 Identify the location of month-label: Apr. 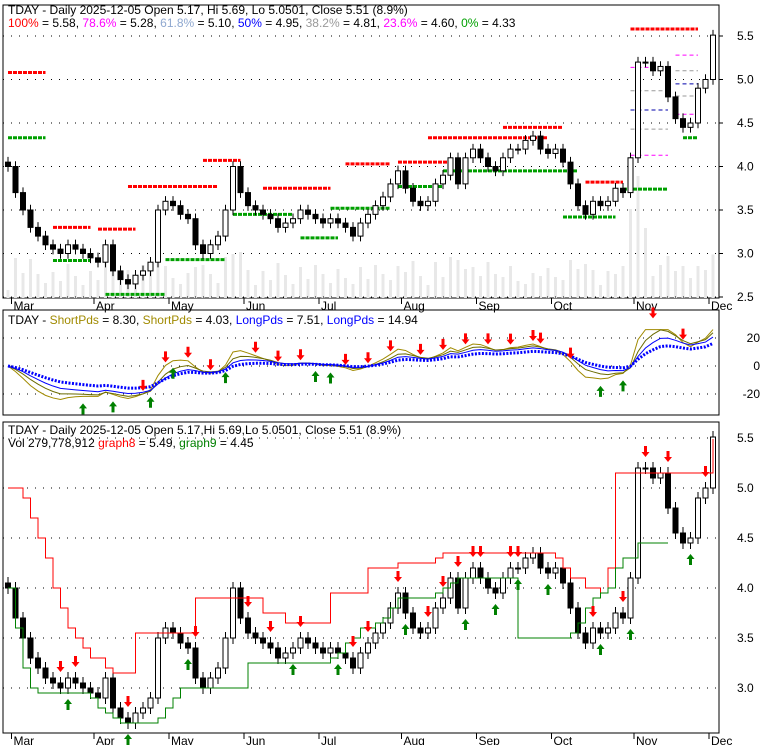
(105, 739).